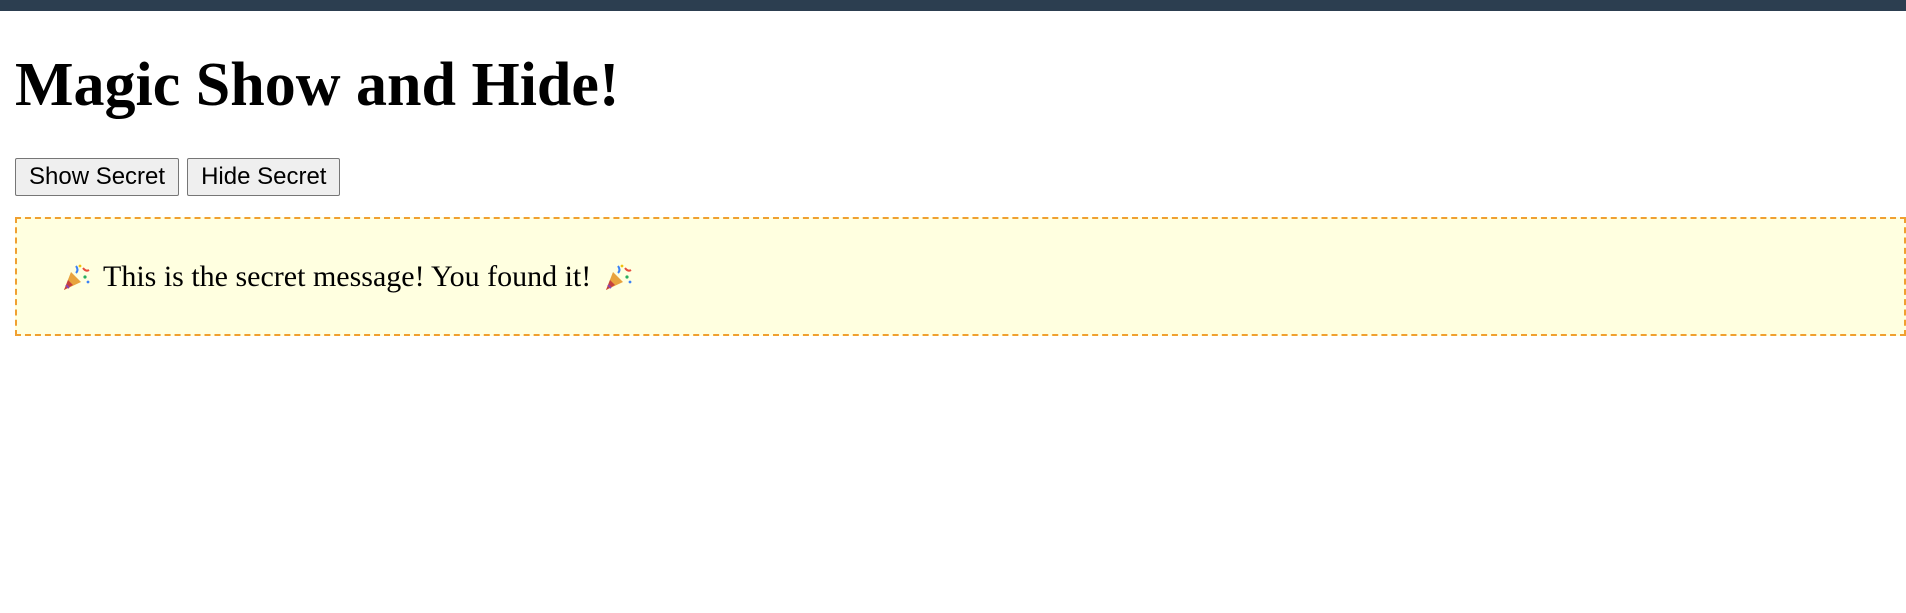  Describe the element at coordinates (317, 85) in the screenshot. I see `page-title: Magic Show and Hide!` at that location.